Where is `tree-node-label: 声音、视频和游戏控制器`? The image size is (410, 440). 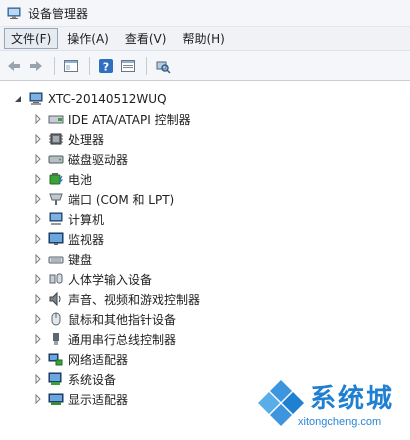
tree-node-label: 声音、视频和游戏控制器 is located at coordinates (134, 299).